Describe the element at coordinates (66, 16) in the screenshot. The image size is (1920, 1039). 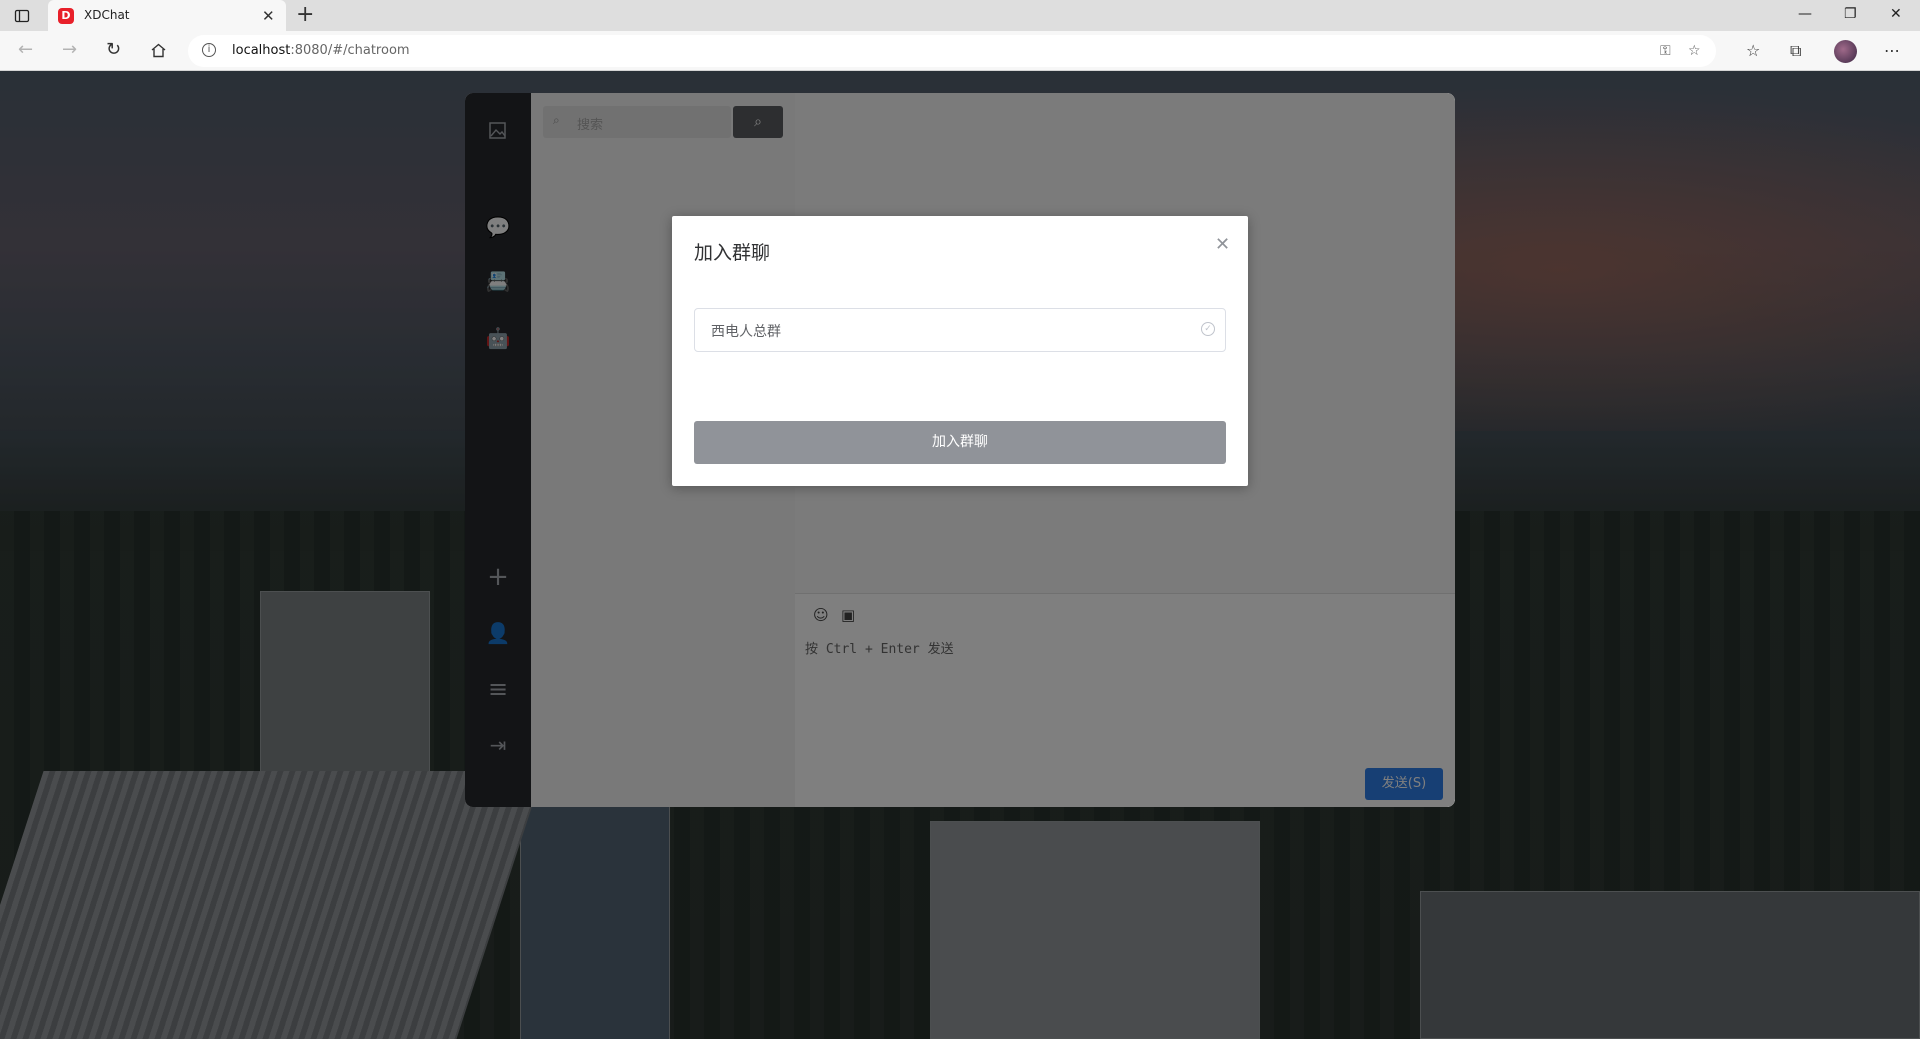
I see `xdchat-favicon-icon: D` at that location.